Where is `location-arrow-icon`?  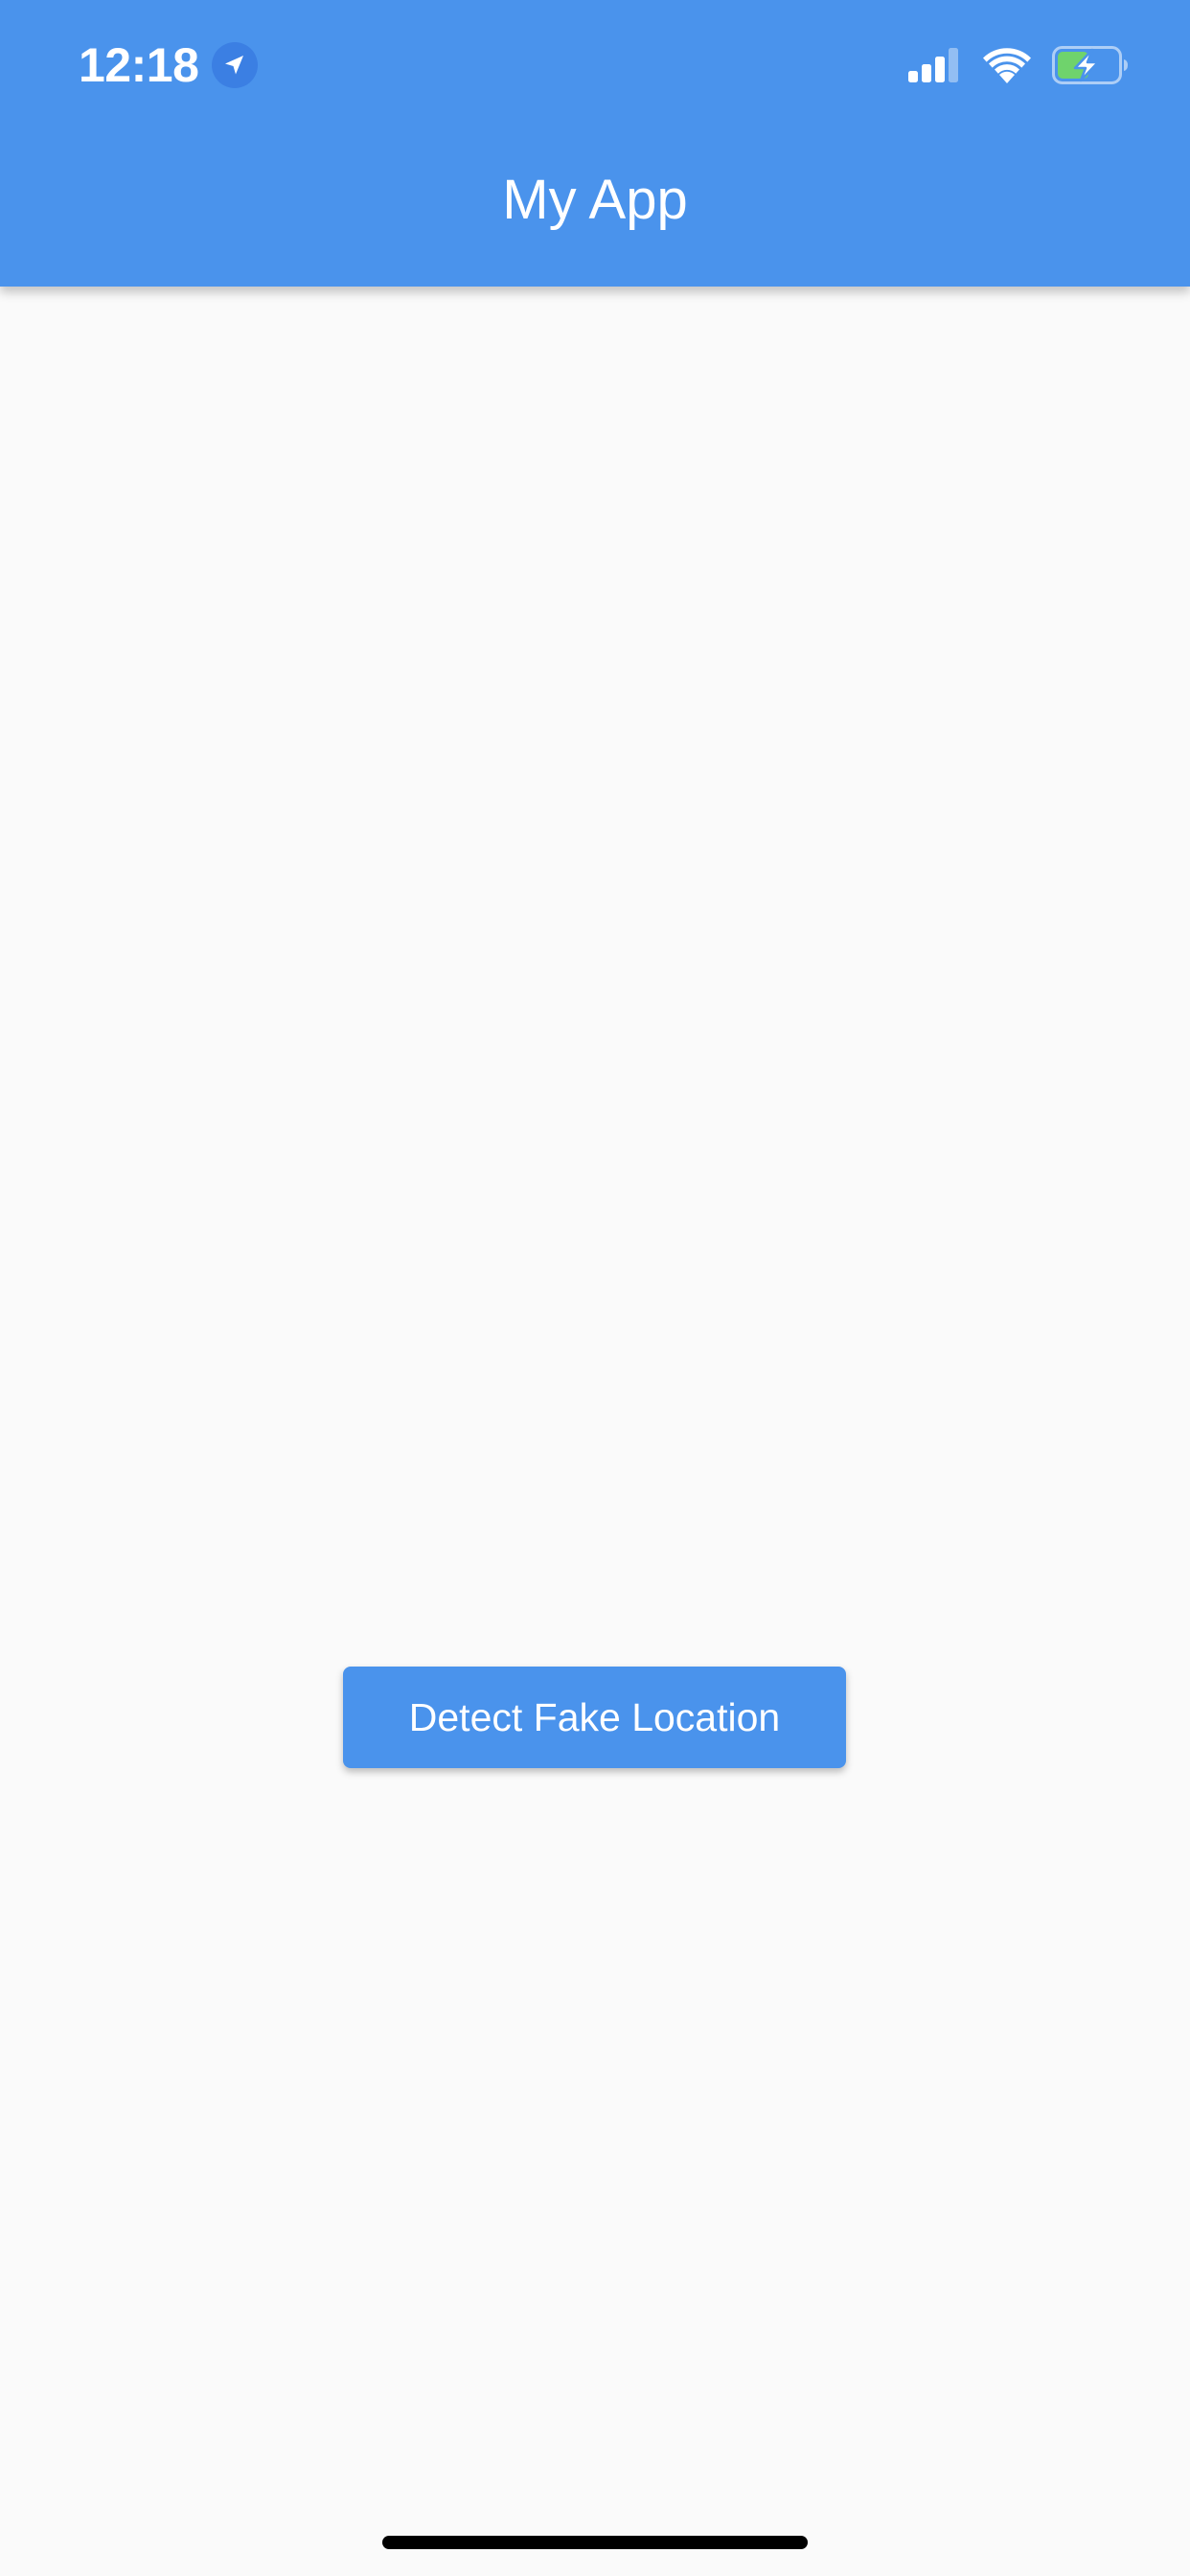 location-arrow-icon is located at coordinates (236, 65).